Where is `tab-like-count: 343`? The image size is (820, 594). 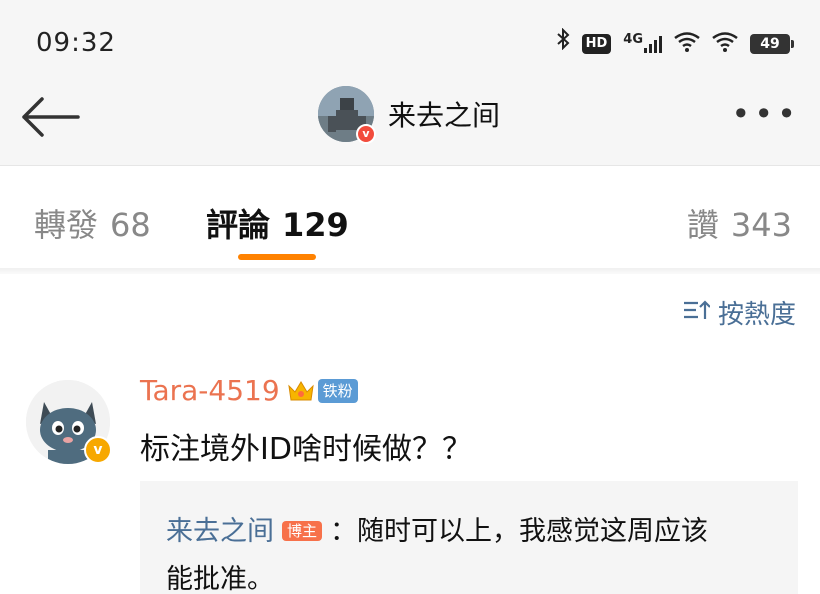
tab-like-count: 343 is located at coordinates (761, 225).